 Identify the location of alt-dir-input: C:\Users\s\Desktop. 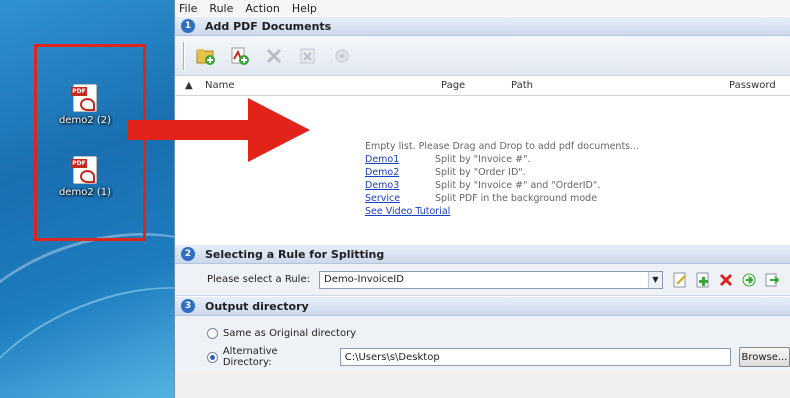
(535, 357).